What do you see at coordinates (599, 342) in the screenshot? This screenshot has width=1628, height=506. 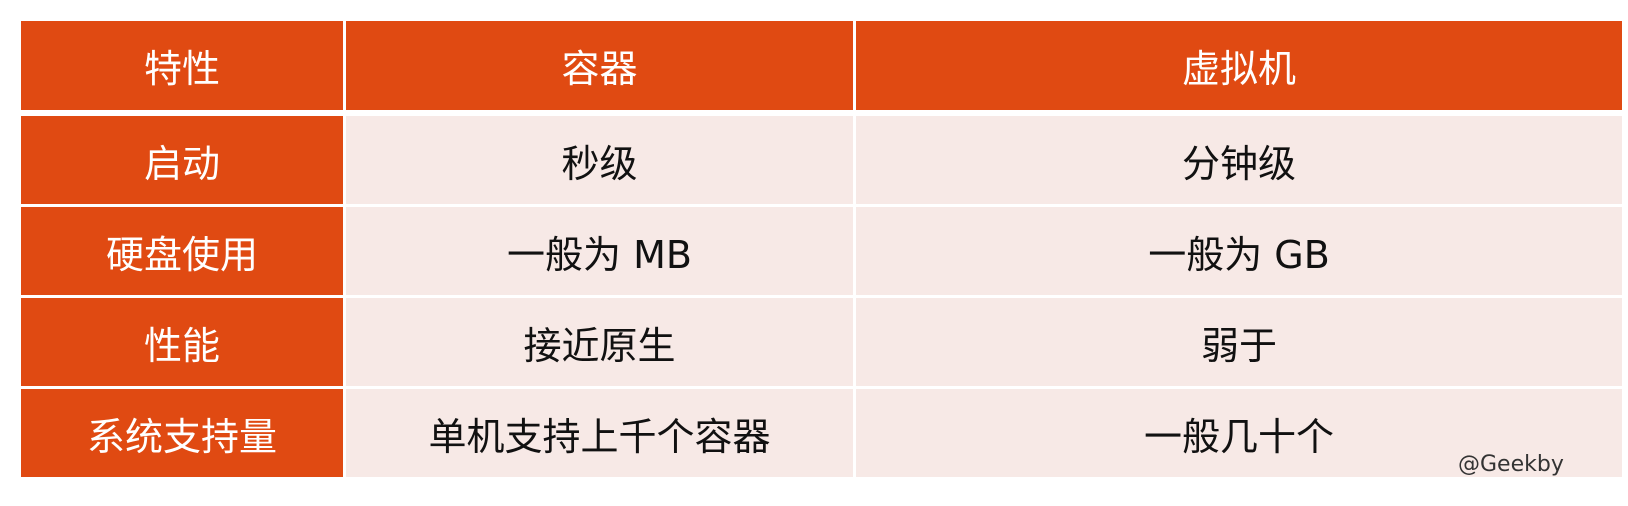 I see `row-container-cell: 接近原生` at bounding box center [599, 342].